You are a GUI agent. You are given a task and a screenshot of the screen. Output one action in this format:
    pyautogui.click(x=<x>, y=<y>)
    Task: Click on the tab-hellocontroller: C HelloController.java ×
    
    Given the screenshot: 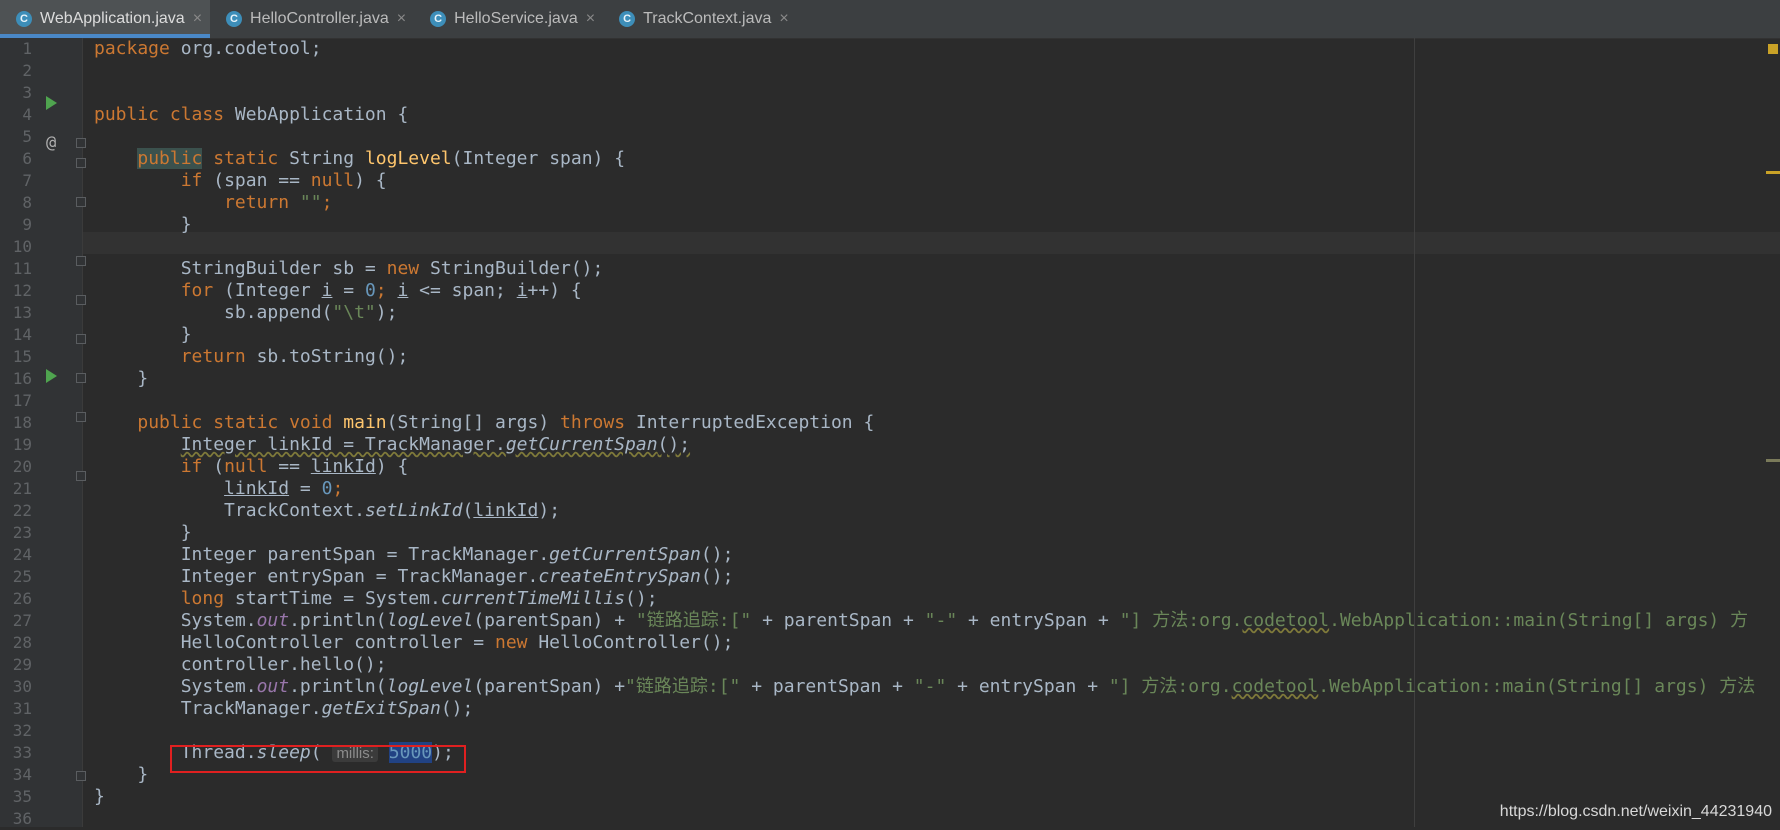 What is the action you would take?
    pyautogui.click(x=312, y=19)
    